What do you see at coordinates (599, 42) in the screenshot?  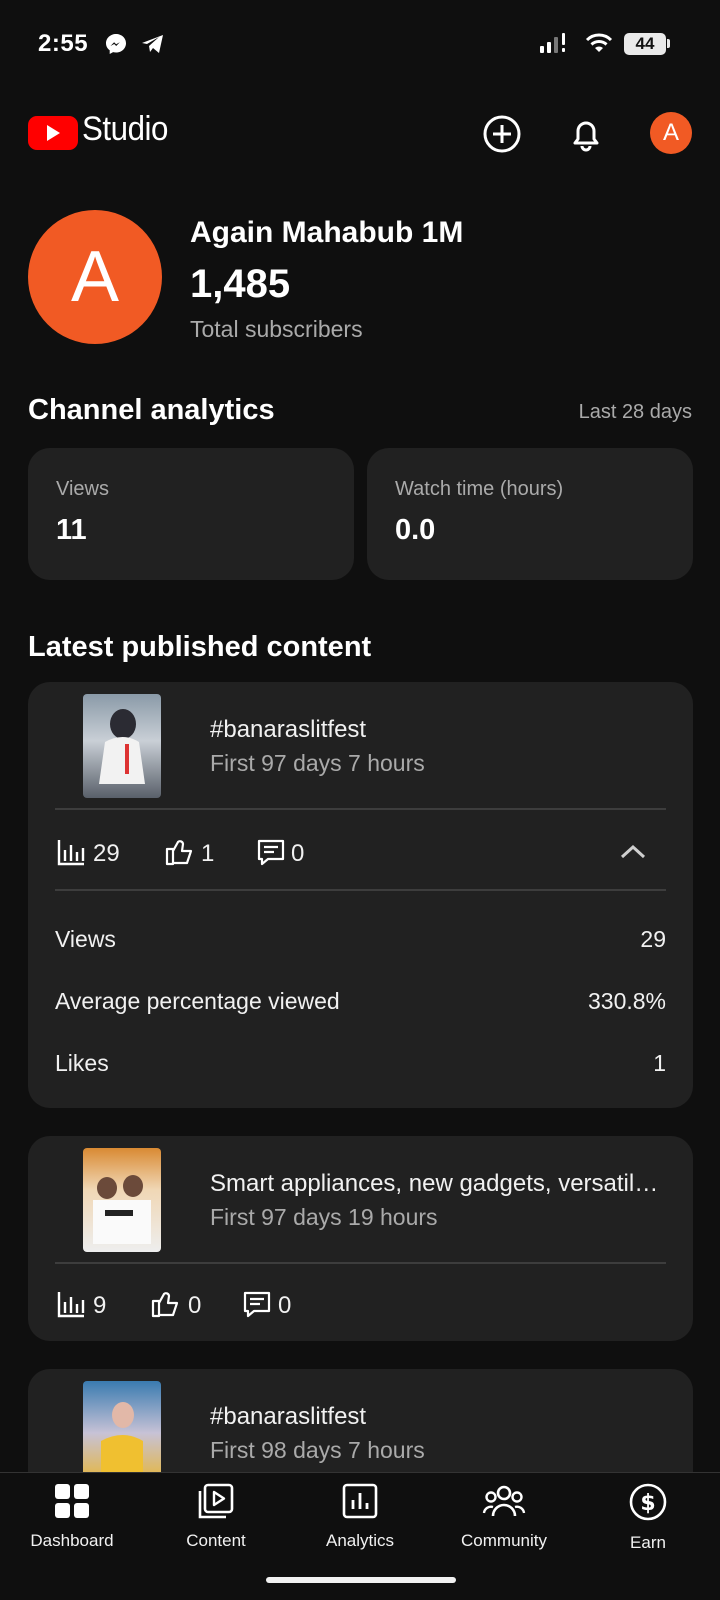 I see `wifi-icon` at bounding box center [599, 42].